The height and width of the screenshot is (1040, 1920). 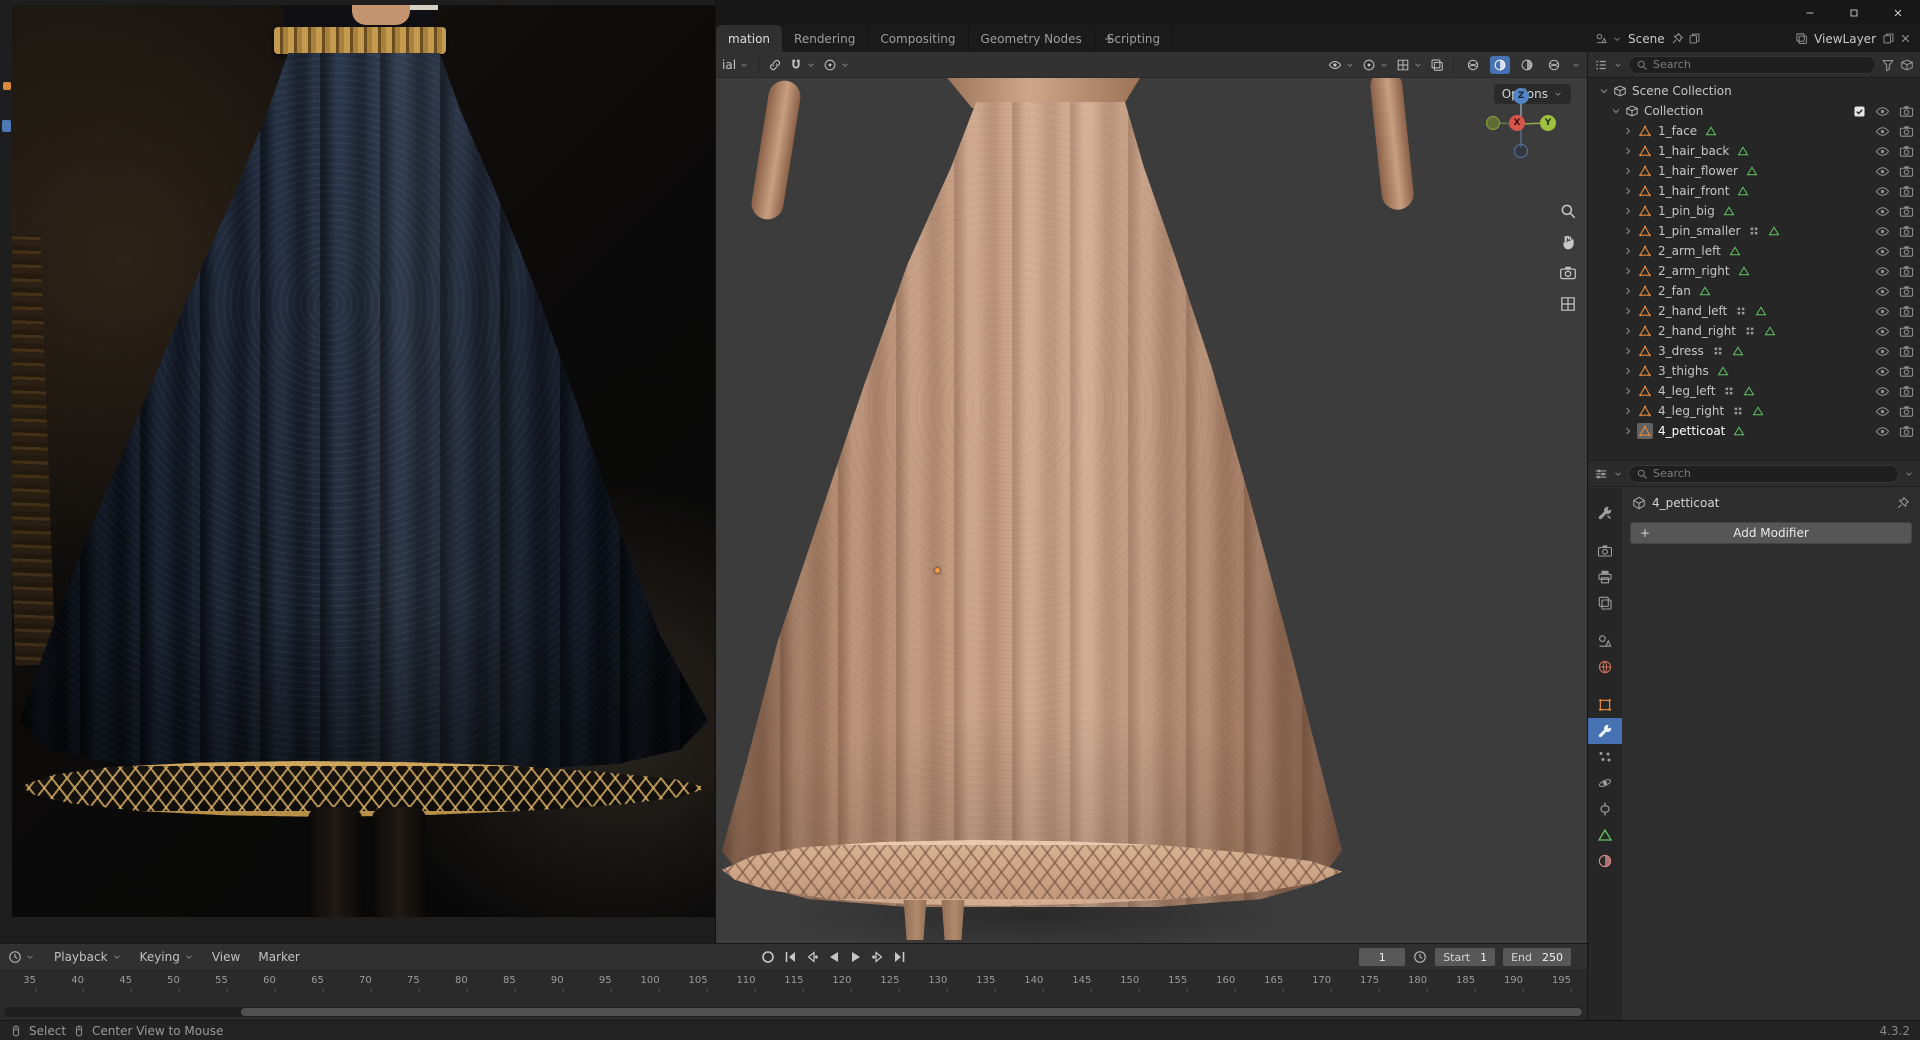 What do you see at coordinates (1521, 151) in the screenshot?
I see `gizmo-minus-z-axis` at bounding box center [1521, 151].